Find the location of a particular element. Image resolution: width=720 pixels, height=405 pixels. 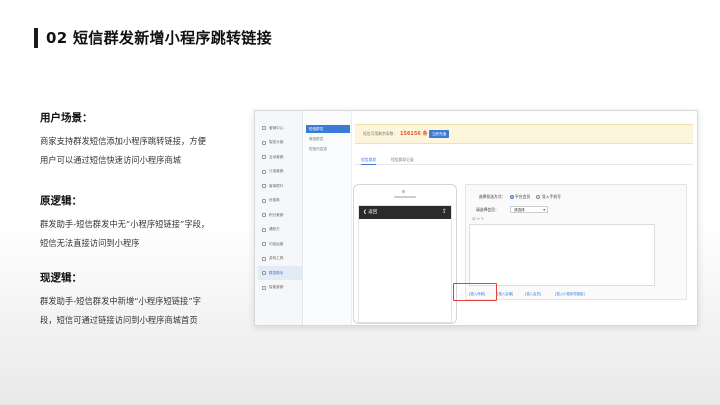

radio-platform-member-label: 平台会员 is located at coordinates (523, 196).